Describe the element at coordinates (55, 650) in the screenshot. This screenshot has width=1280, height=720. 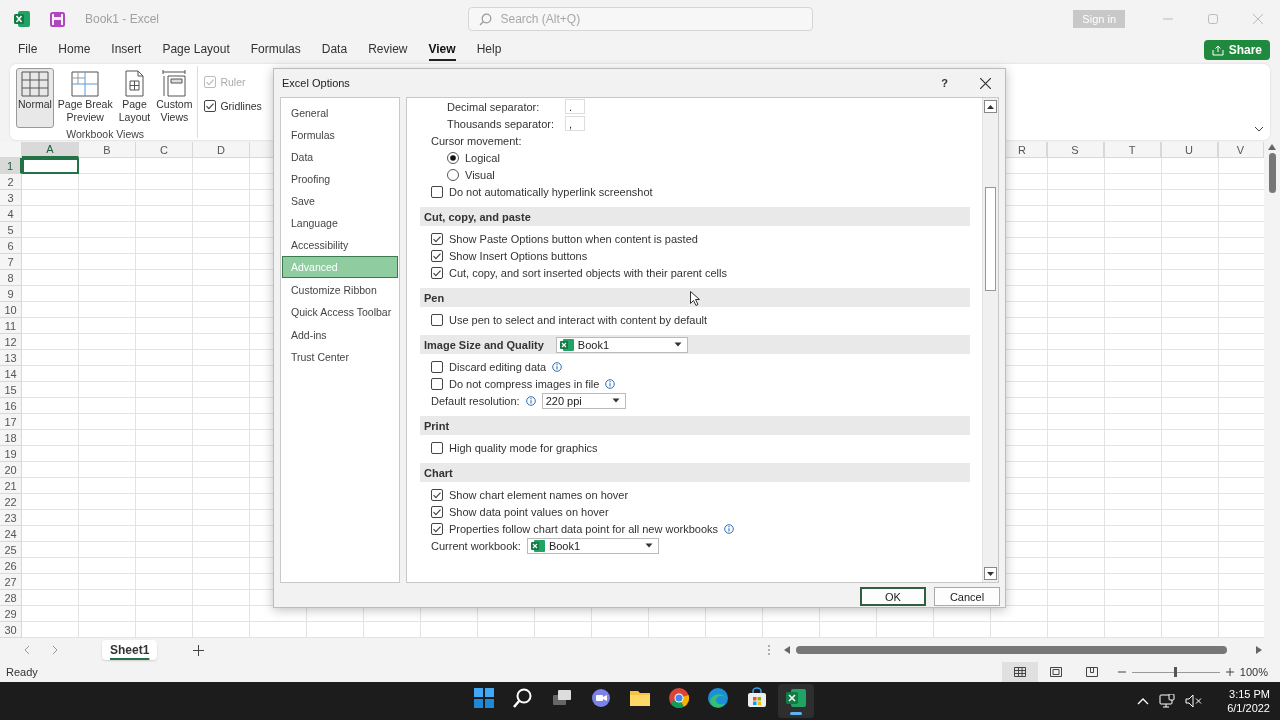
I see `chevron-right-icon` at that location.